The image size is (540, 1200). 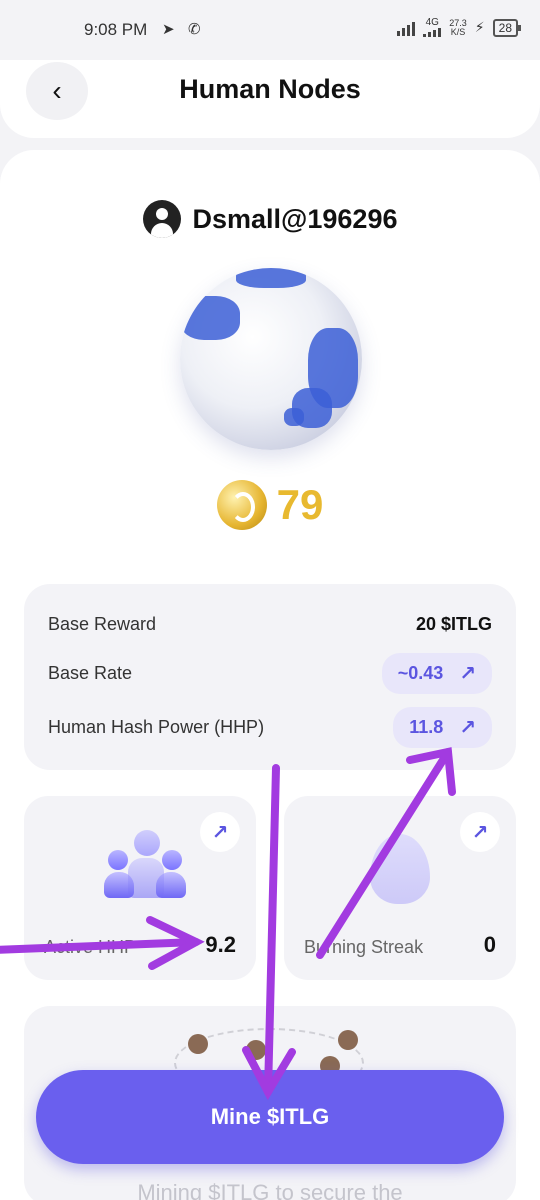 I want to click on whatsapp-icon: ✆, so click(x=194, y=29).